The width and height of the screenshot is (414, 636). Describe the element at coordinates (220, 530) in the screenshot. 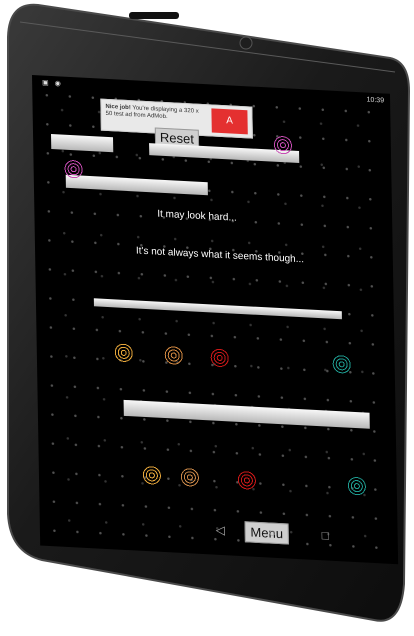

I see `back-icon: ◁` at that location.